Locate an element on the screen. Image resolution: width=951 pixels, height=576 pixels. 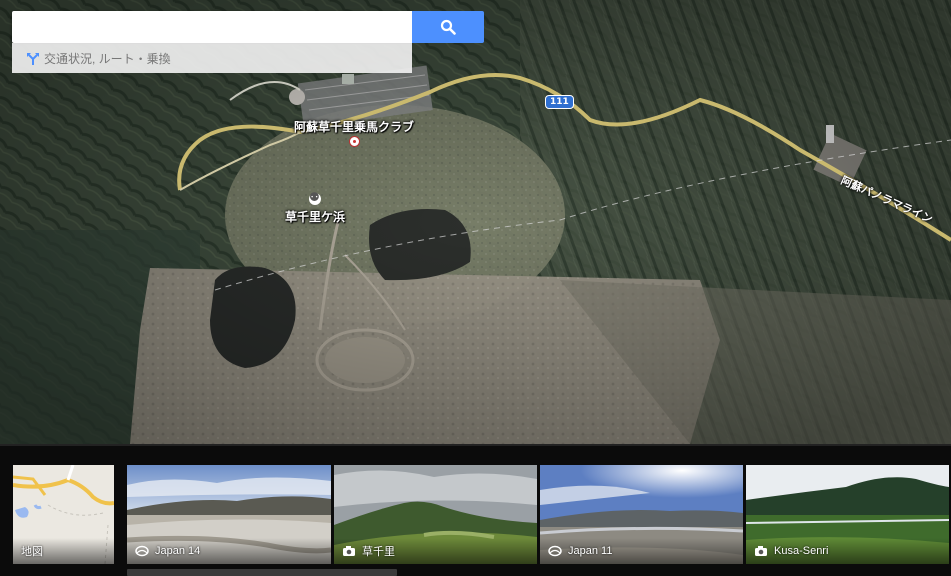
kusa-senri-caption: Kusa-Senri is located at coordinates (847, 551).